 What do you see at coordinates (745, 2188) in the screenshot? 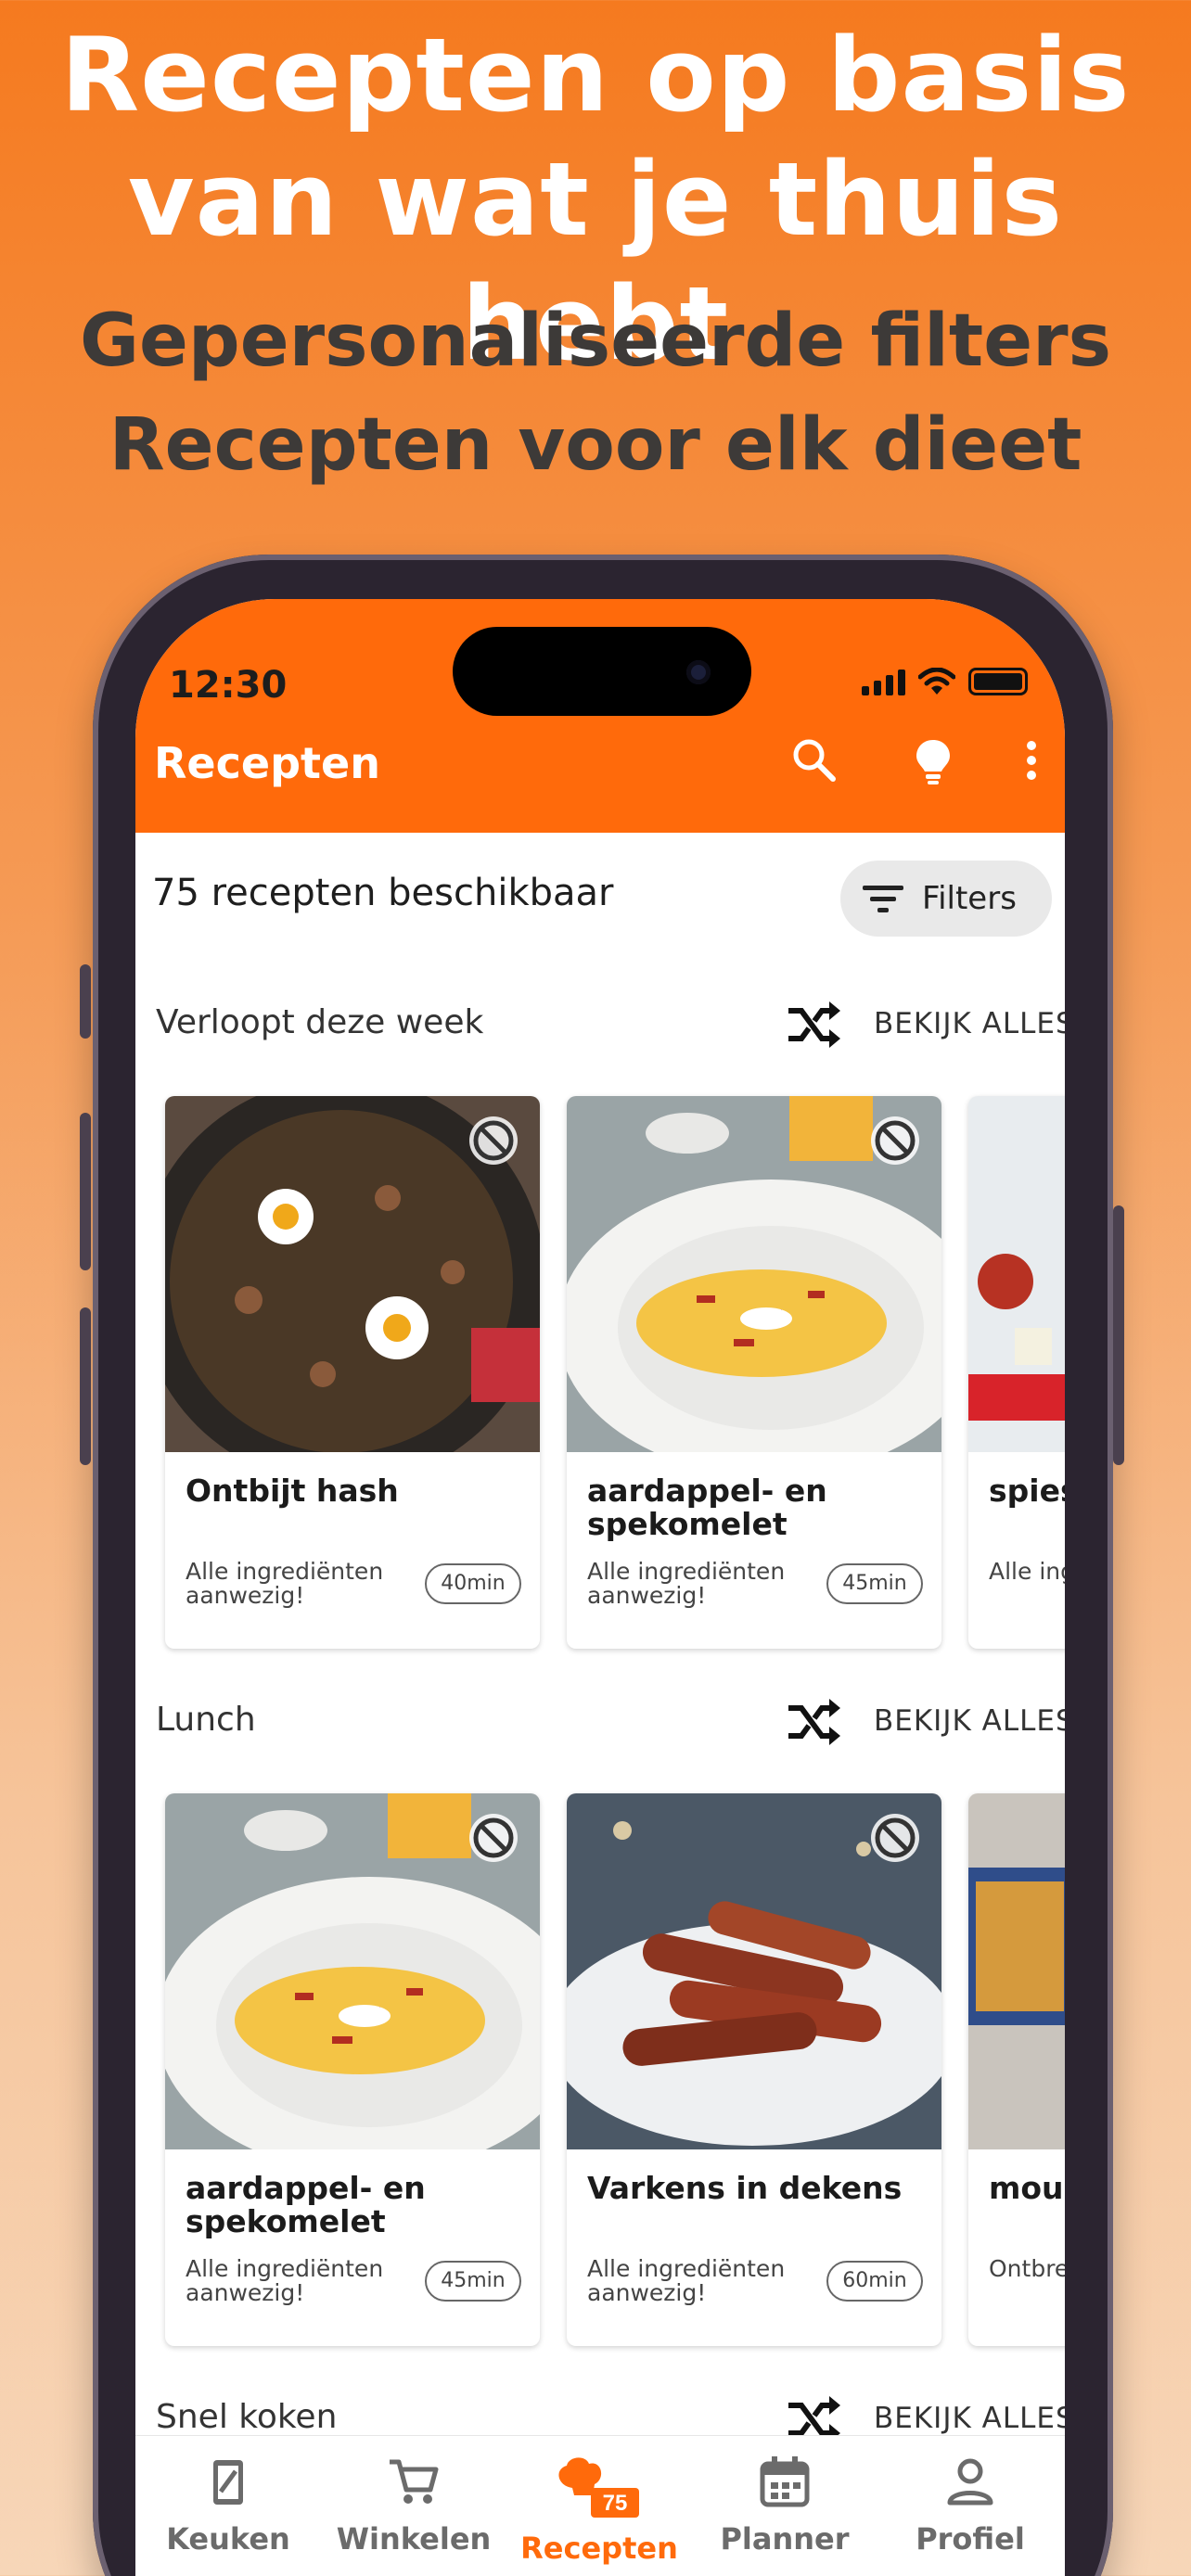
I see `recipe-title: Varkens in dekens` at bounding box center [745, 2188].